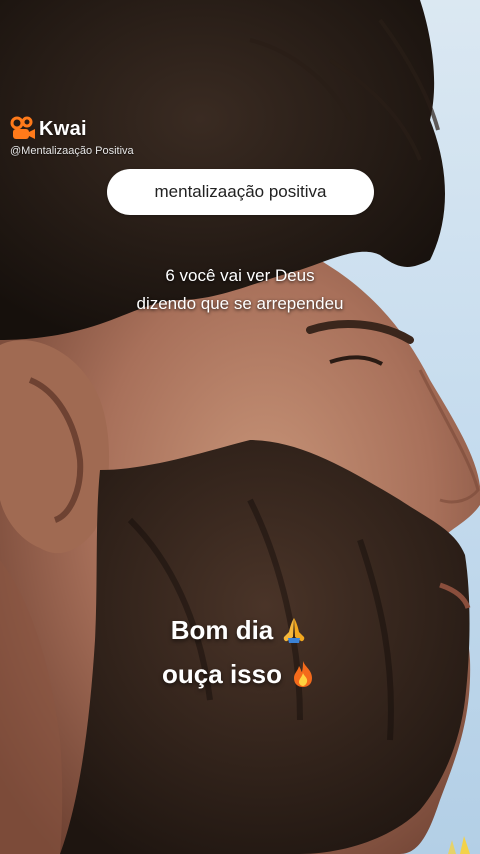 The height and width of the screenshot is (854, 480). What do you see at coordinates (22, 127) in the screenshot?
I see `kwai-logo-icon` at bounding box center [22, 127].